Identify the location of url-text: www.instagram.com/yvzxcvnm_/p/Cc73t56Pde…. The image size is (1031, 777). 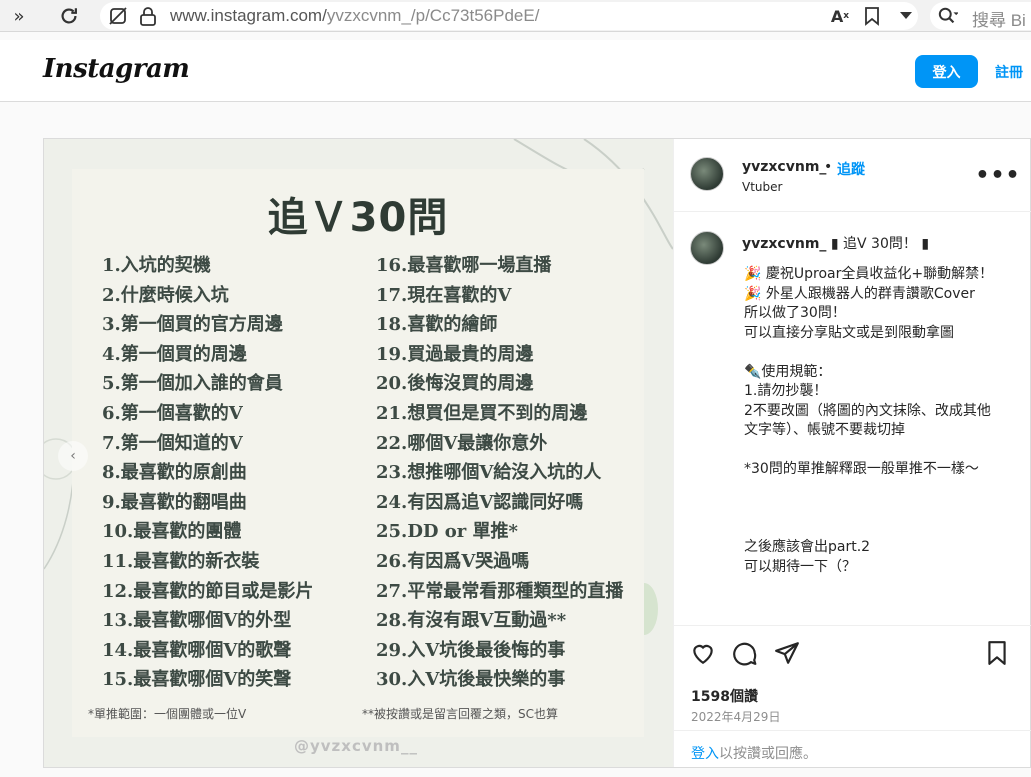
(355, 15).